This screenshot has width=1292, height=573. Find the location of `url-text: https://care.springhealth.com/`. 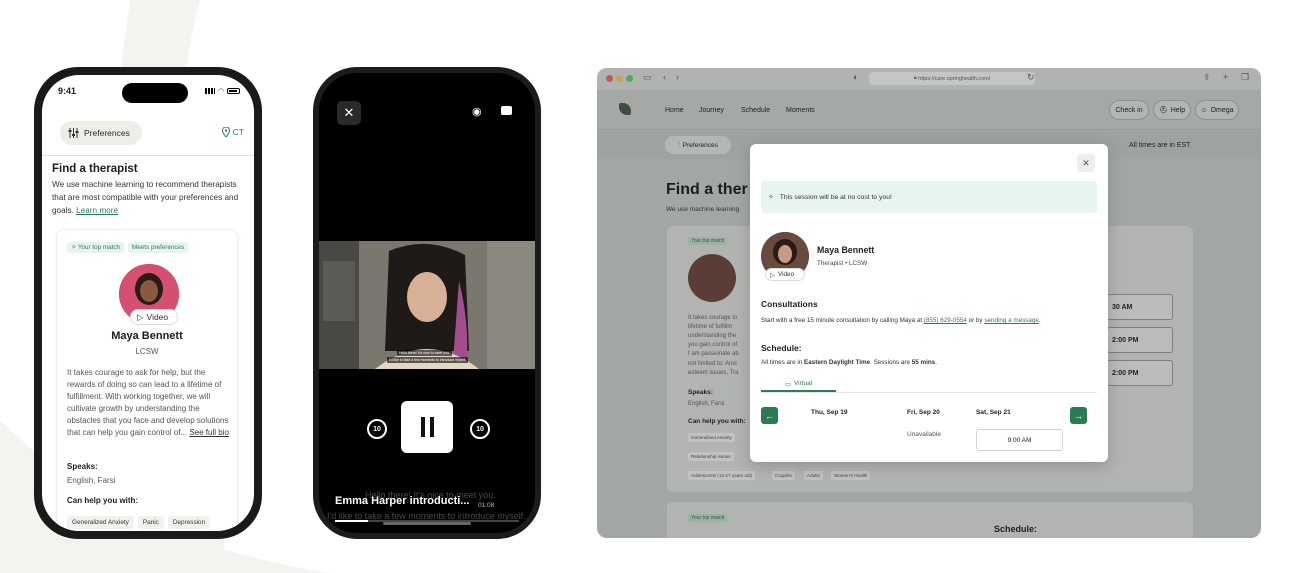

url-text: https://care.springhealth.com/ is located at coordinates (954, 78).